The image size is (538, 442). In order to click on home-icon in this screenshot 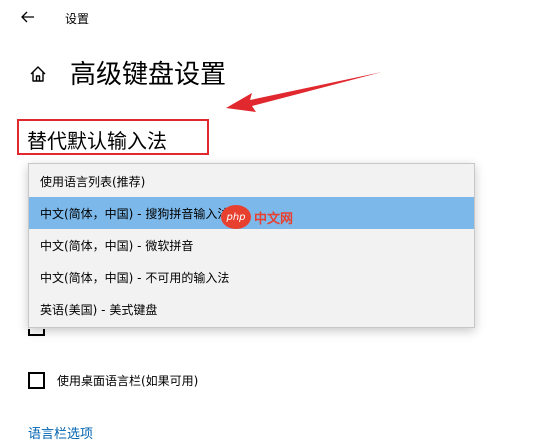, I will do `click(38, 74)`.